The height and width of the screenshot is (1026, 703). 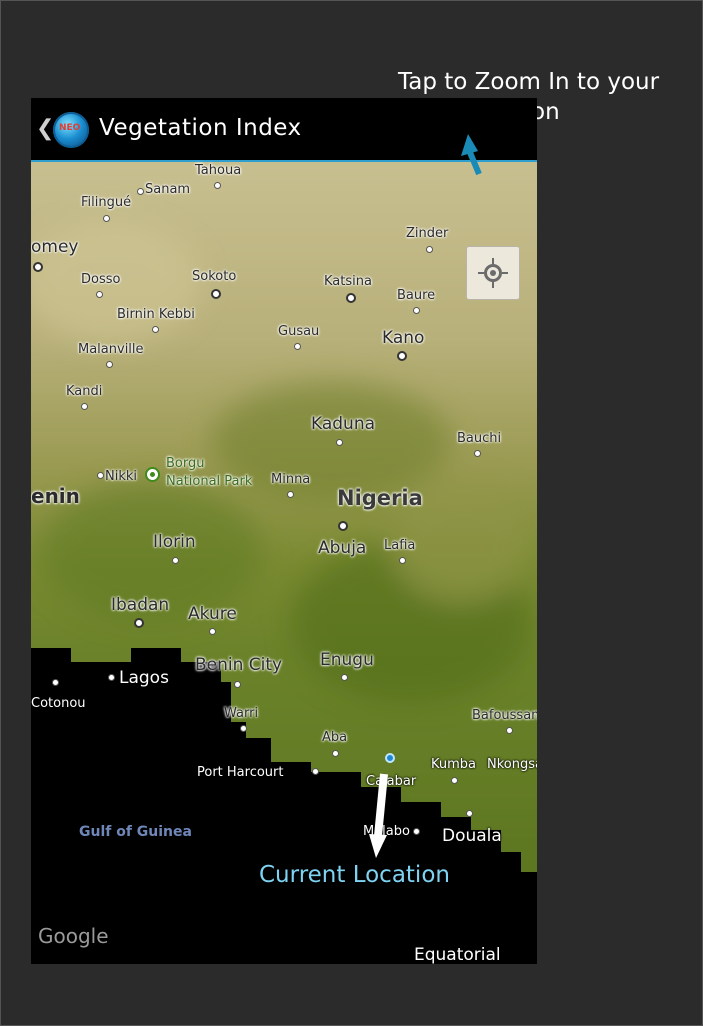 What do you see at coordinates (378, 815) in the screenshot?
I see `arrow-down-icon` at bounding box center [378, 815].